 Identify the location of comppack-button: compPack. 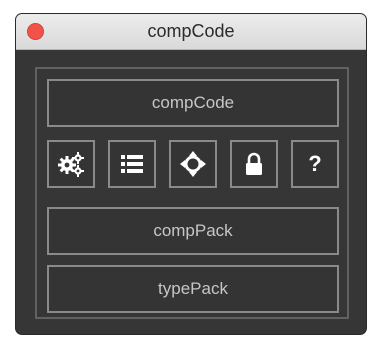
(193, 231).